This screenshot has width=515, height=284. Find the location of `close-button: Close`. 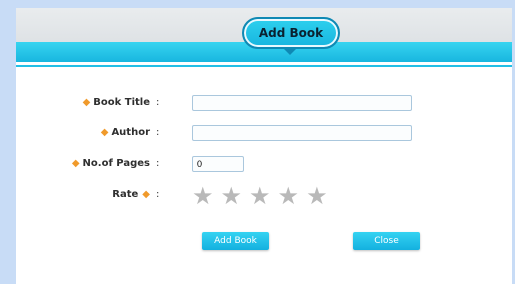

close-button: Close is located at coordinates (386, 241).